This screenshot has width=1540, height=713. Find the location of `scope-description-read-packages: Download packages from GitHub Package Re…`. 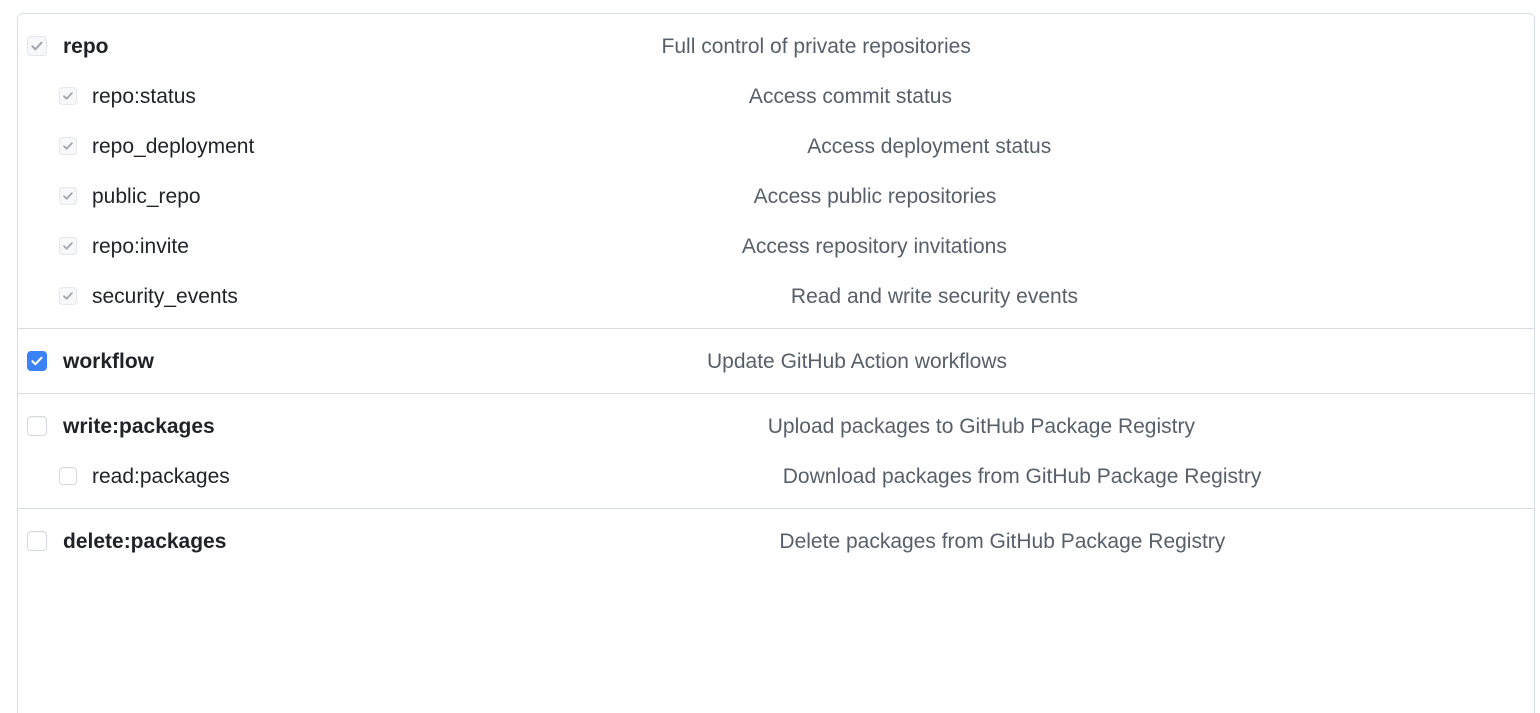

scope-description-read-packages: Download packages from GitHub Package Re… is located at coordinates (1022, 476).